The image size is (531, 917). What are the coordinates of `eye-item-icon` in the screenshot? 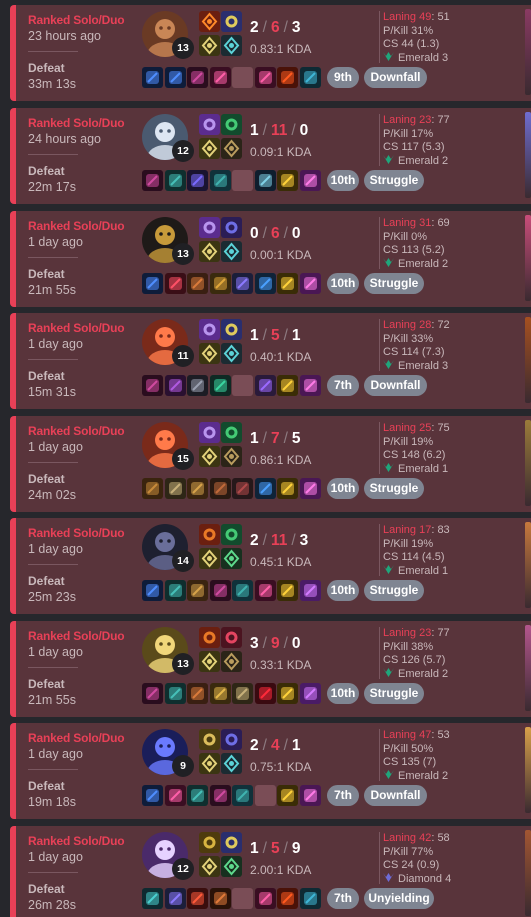 It's located at (152, 898).